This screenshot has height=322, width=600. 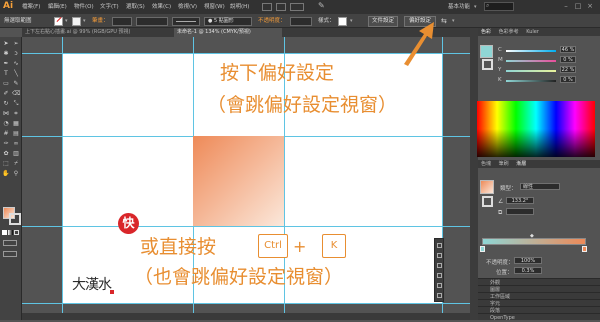 What do you see at coordinates (383, 21) in the screenshot?
I see `document-setup-button: 文件設定` at bounding box center [383, 21].